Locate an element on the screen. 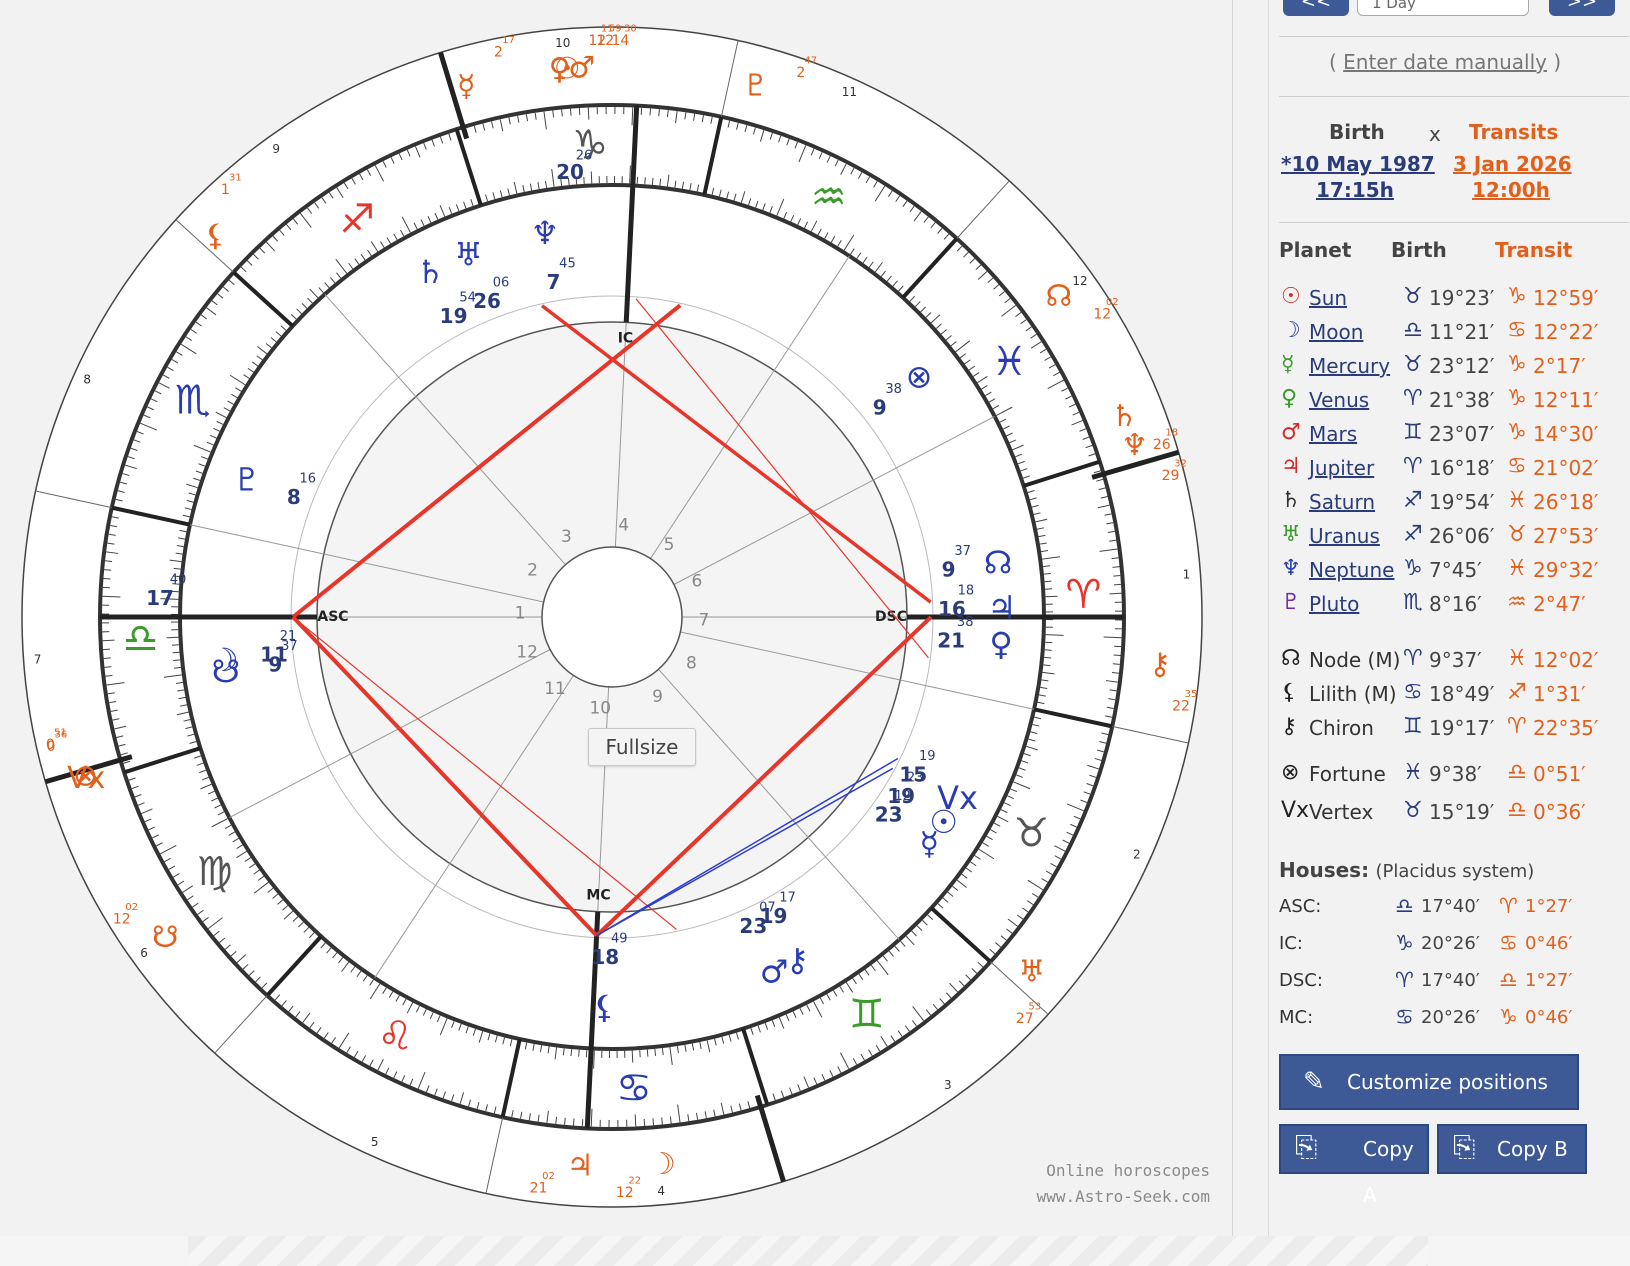  planet-glyph-icon: ♃ is located at coordinates (1291, 466).